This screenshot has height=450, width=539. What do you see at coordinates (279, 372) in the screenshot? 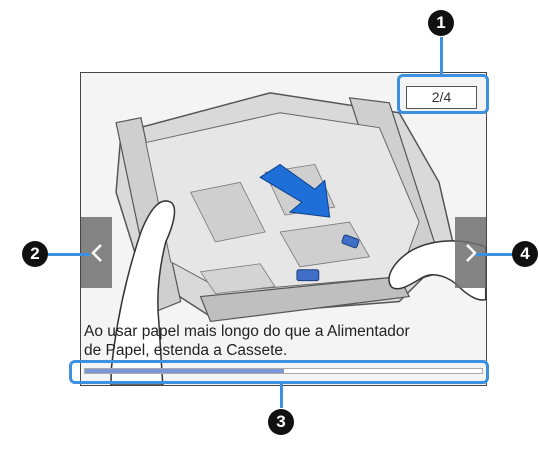
I see `highlight-progress-bar` at bounding box center [279, 372].